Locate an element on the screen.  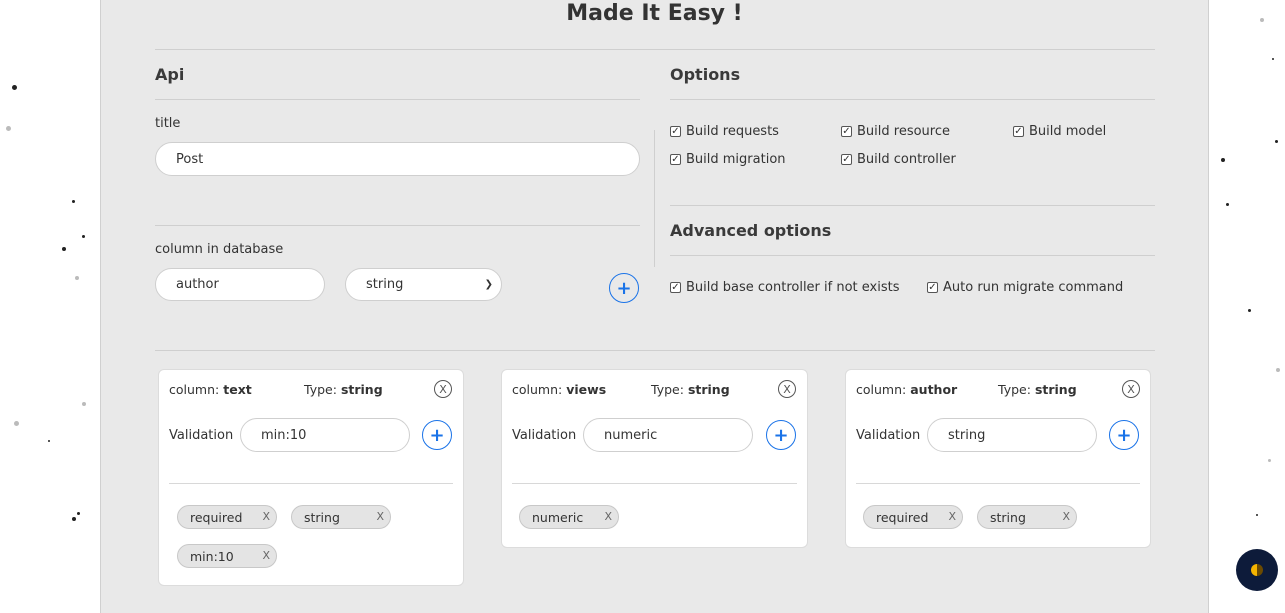
card-type: Type: string is located at coordinates (343, 389).